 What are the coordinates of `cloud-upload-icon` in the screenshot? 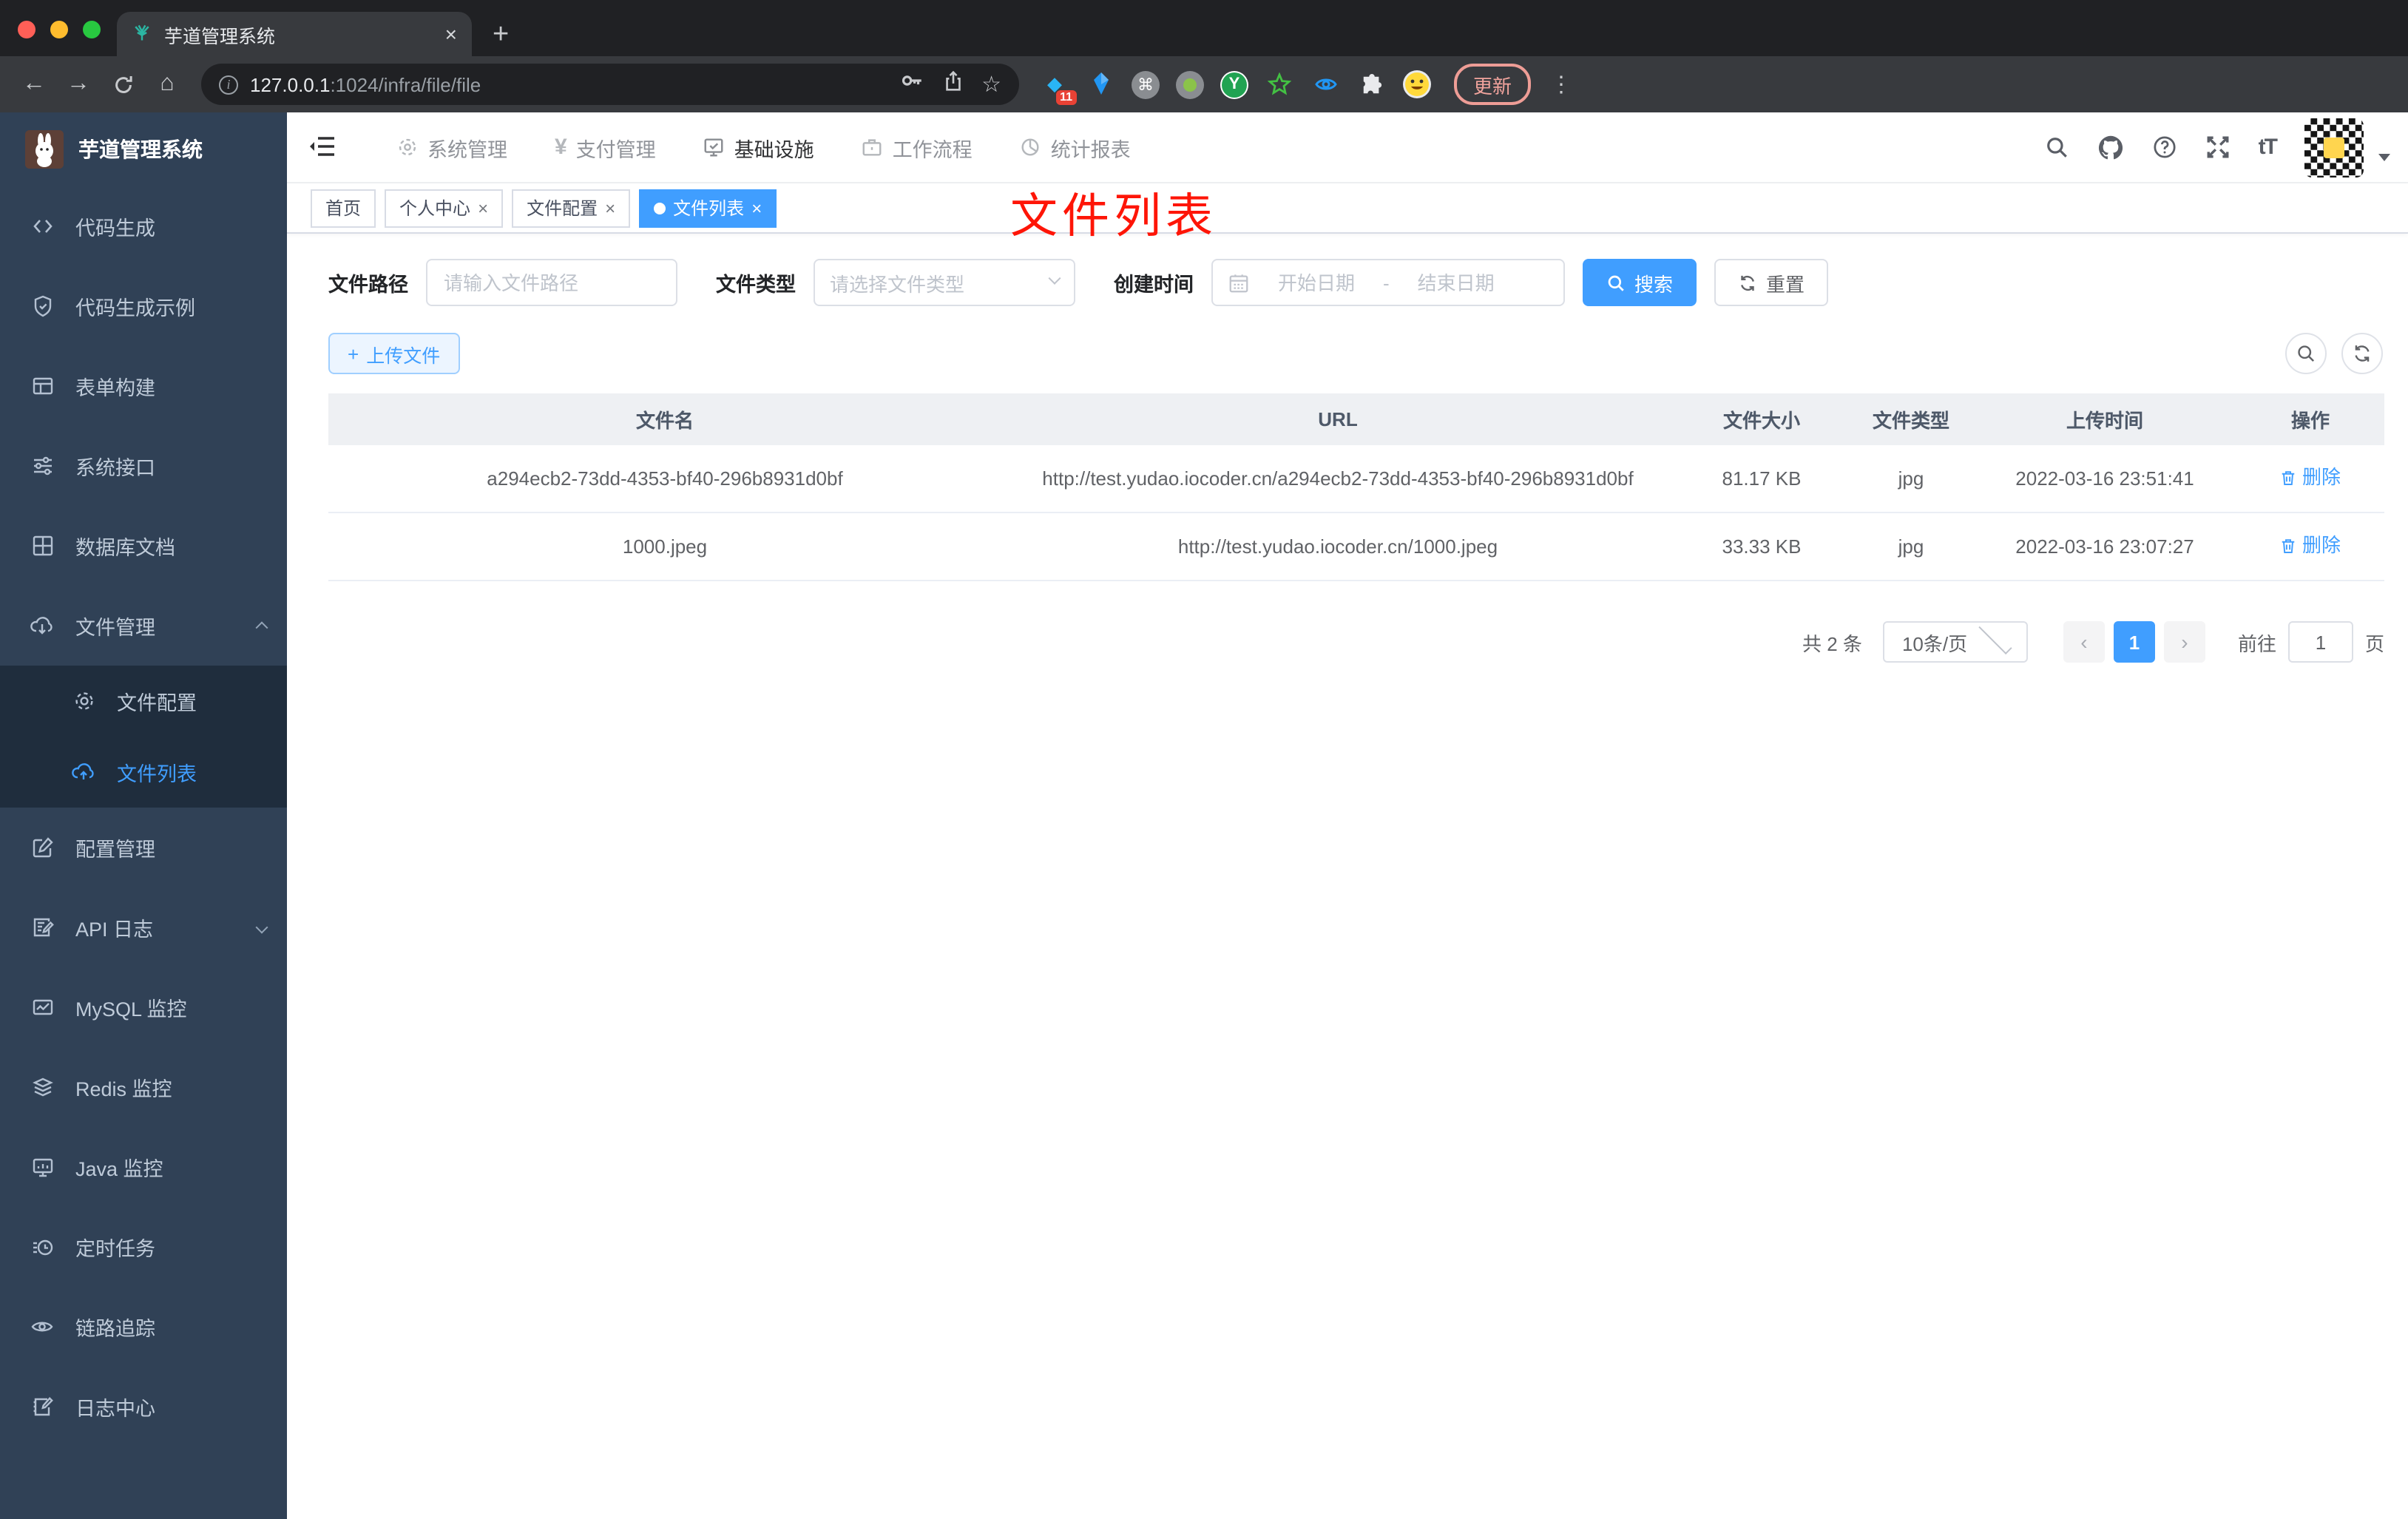 It's located at (83, 772).